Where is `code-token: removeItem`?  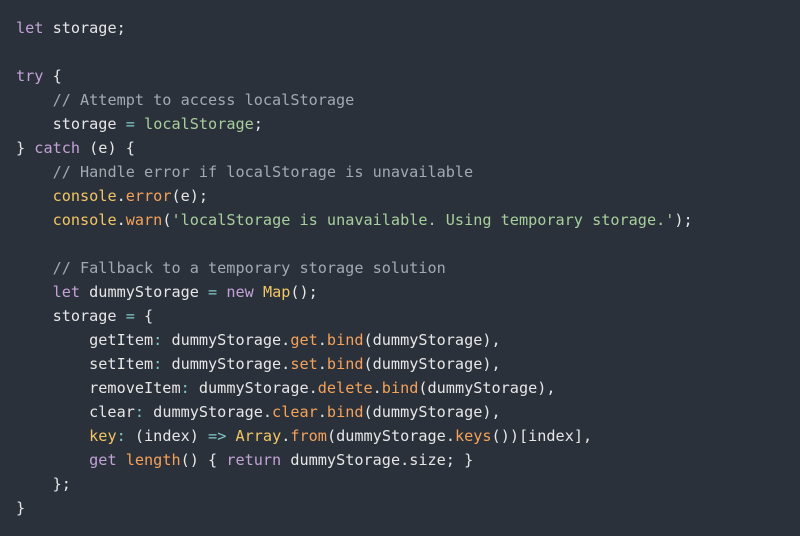 code-token: removeItem is located at coordinates (98, 388).